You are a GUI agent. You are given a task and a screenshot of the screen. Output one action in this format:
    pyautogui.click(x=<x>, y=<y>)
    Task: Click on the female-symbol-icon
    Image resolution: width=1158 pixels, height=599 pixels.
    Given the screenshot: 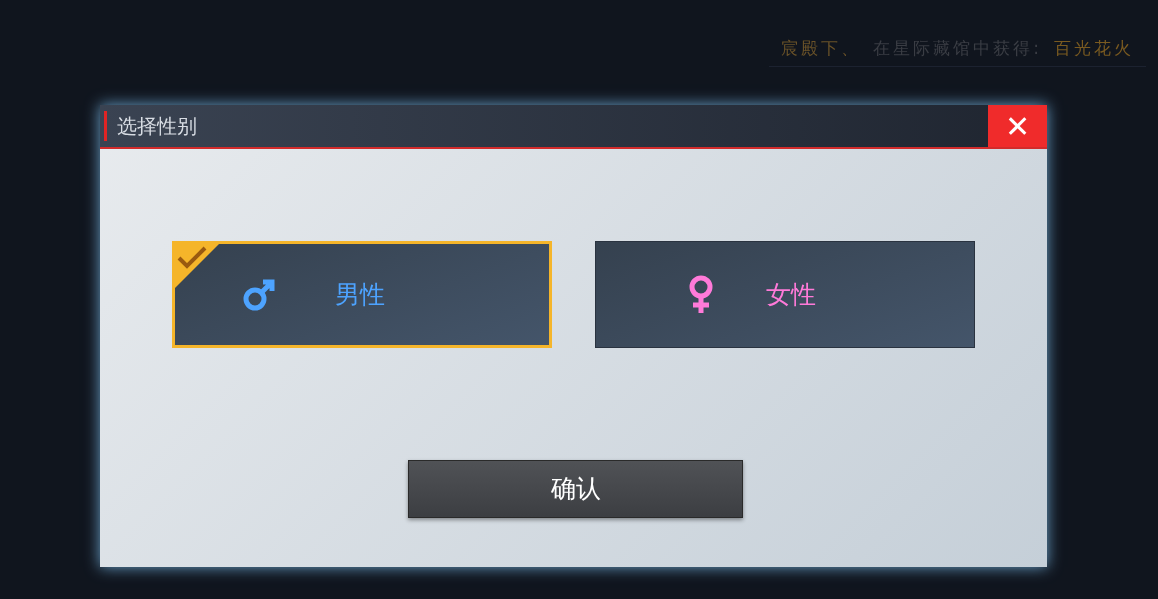 What is the action you would take?
    pyautogui.click(x=701, y=294)
    